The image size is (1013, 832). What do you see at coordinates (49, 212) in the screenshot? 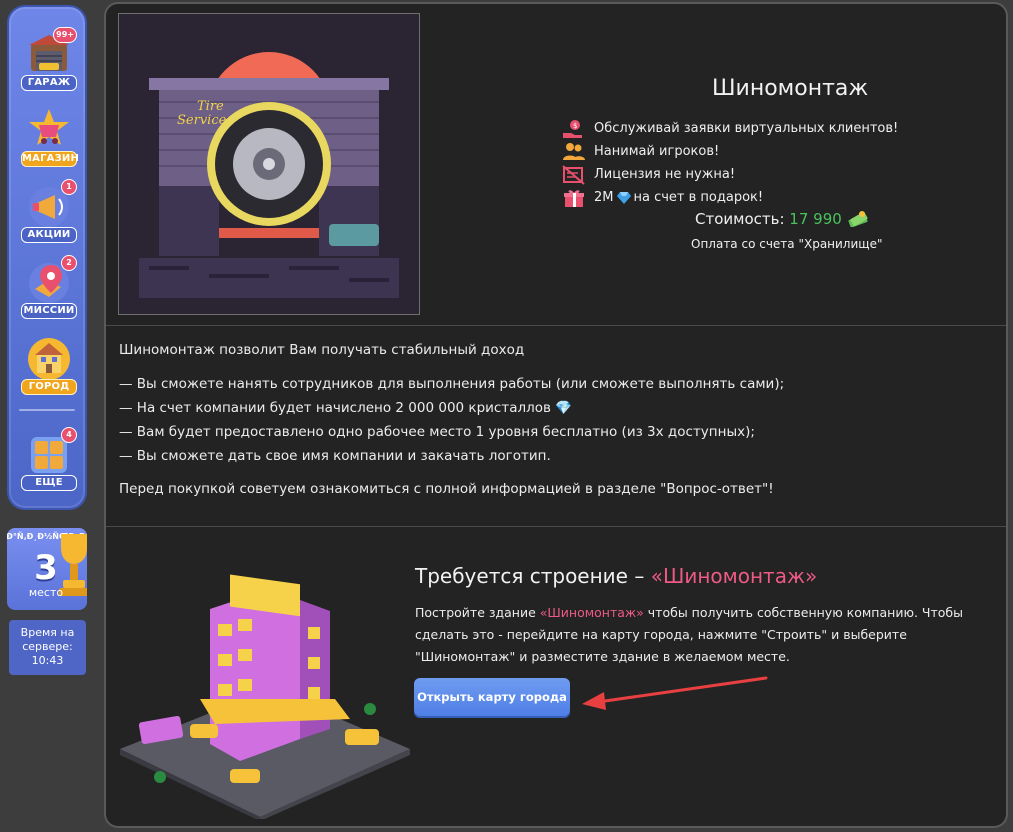
I see `sidebar-item-promotions: 1 АКЦИИ` at bounding box center [49, 212].